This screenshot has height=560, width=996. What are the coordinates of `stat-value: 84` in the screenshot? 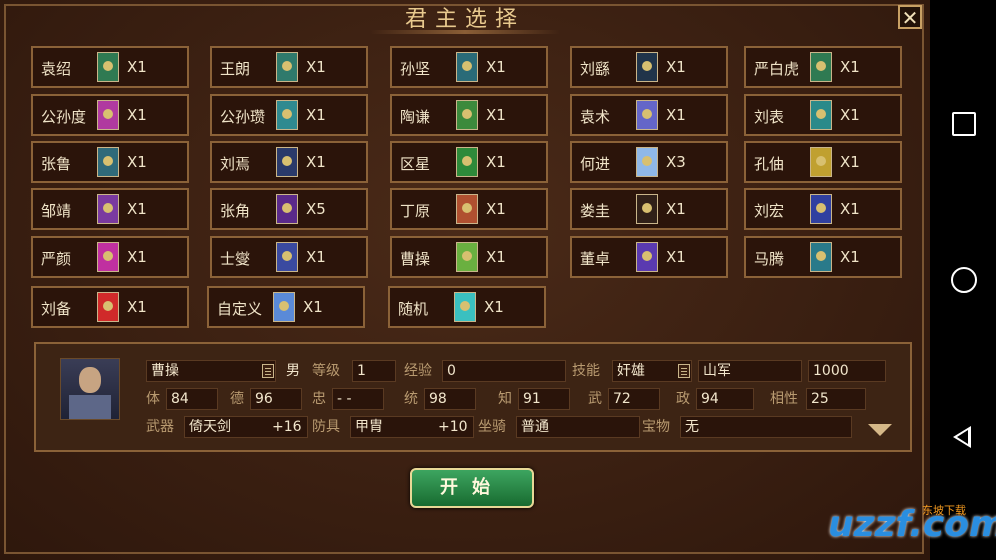 It's located at (192, 399).